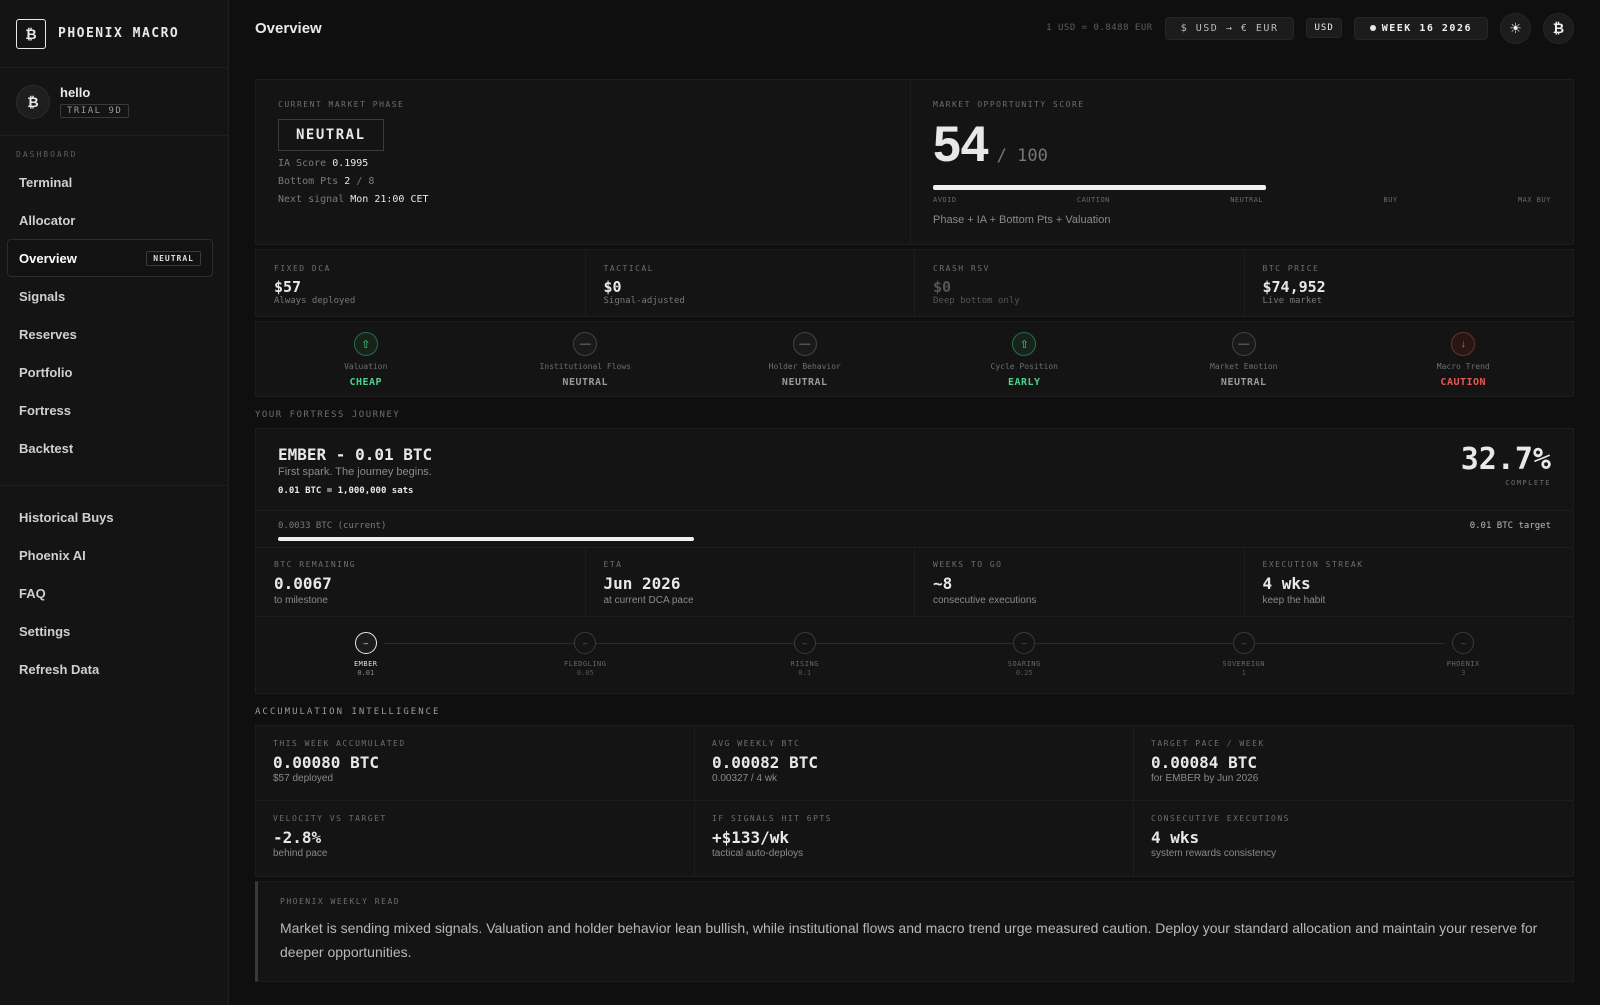 This screenshot has height=1005, width=1600. What do you see at coordinates (1024, 382) in the screenshot?
I see `status-badge: EARLY` at bounding box center [1024, 382].